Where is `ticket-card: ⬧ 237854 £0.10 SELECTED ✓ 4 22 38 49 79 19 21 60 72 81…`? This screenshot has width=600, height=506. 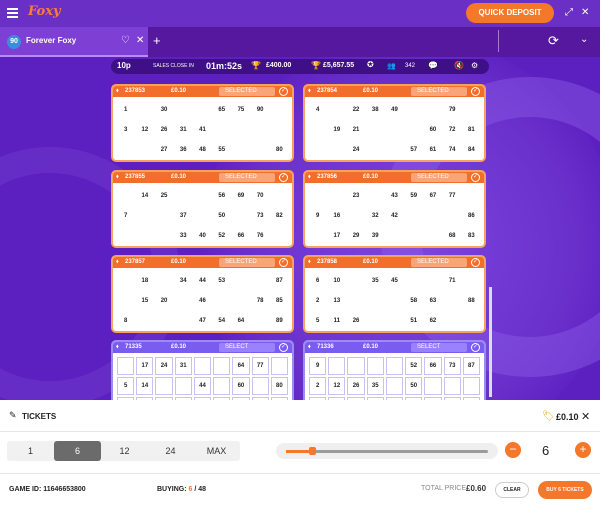 ticket-card: ⬧ 237854 £0.10 SELECTED ✓ 4 22 38 49 79 19 21 60 72 81… is located at coordinates (394, 123).